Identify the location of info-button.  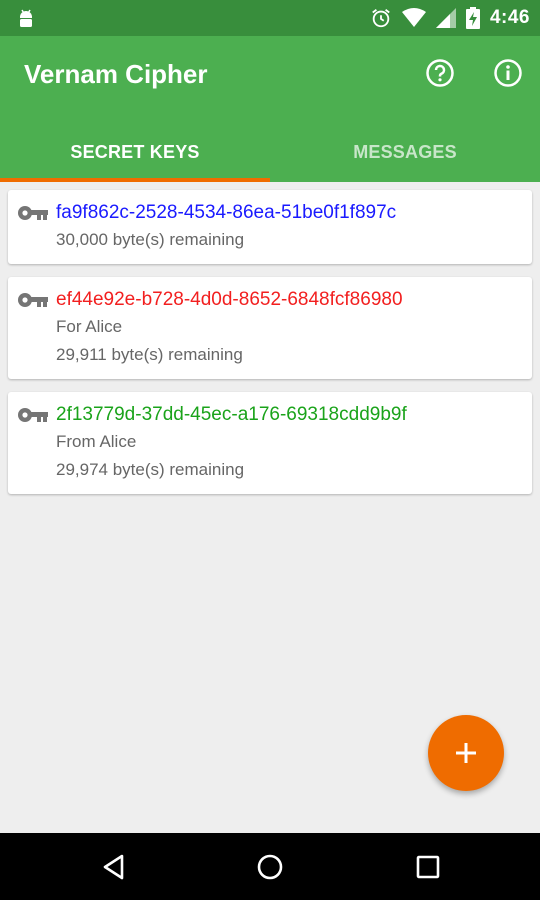
(508, 73).